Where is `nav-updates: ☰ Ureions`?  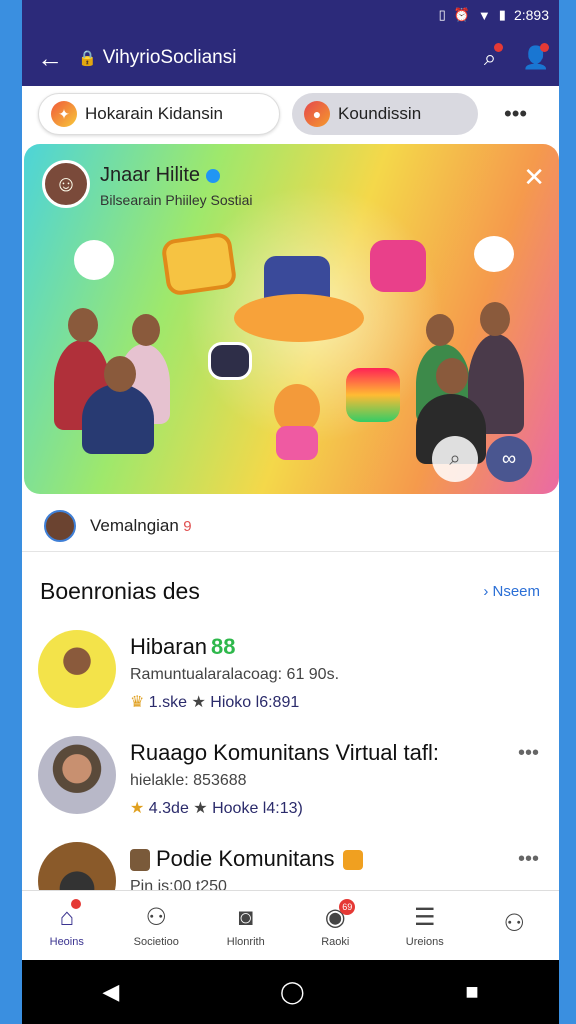 nav-updates: ☰ Ureions is located at coordinates (425, 925).